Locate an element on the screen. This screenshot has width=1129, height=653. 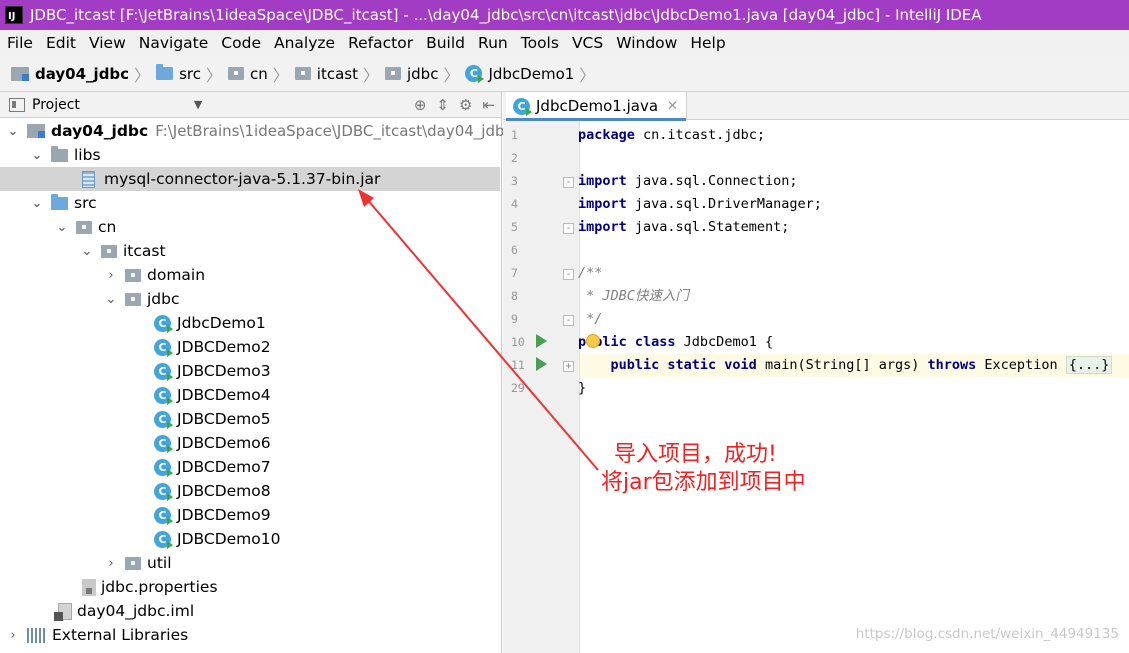
dropdown-arrow-icon: ▼ is located at coordinates (198, 104).